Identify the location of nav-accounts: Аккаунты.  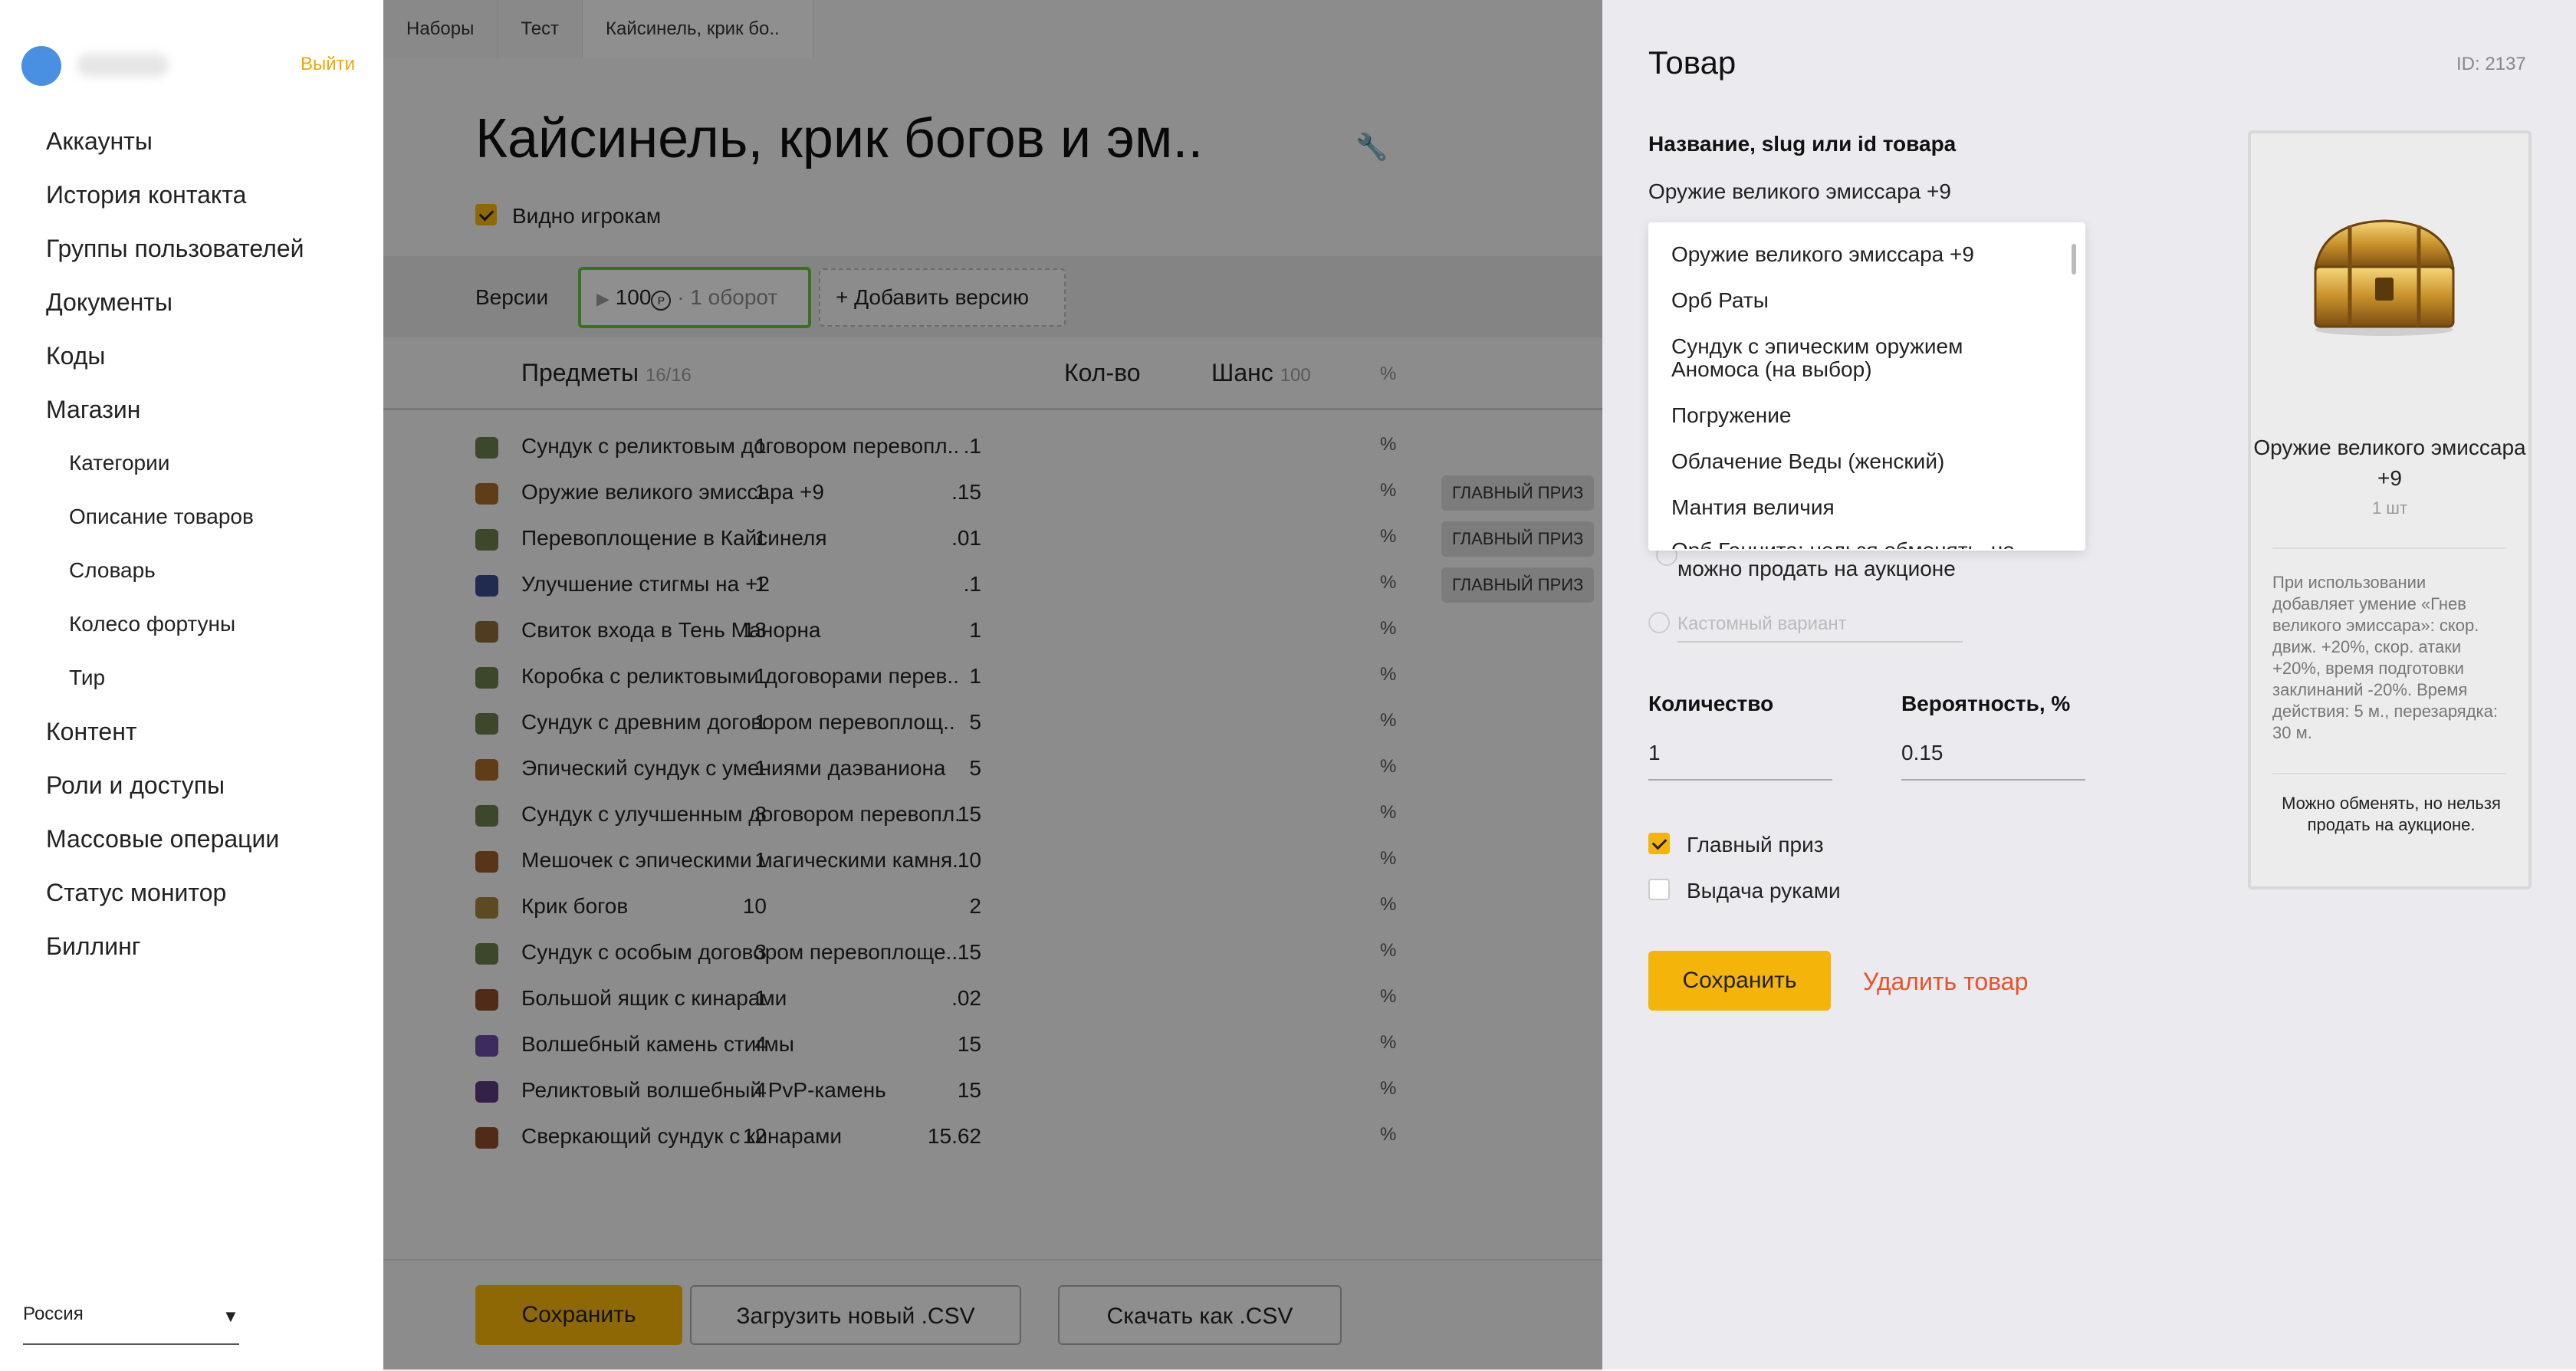
(100, 141).